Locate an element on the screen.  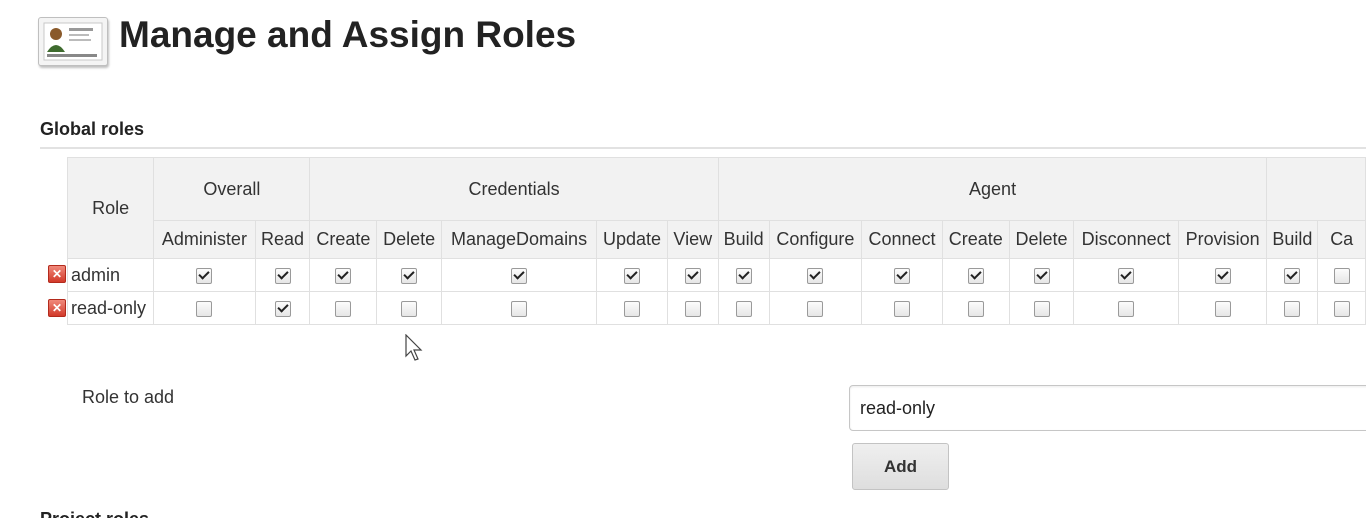
roles-id-card-icon is located at coordinates (73, 41).